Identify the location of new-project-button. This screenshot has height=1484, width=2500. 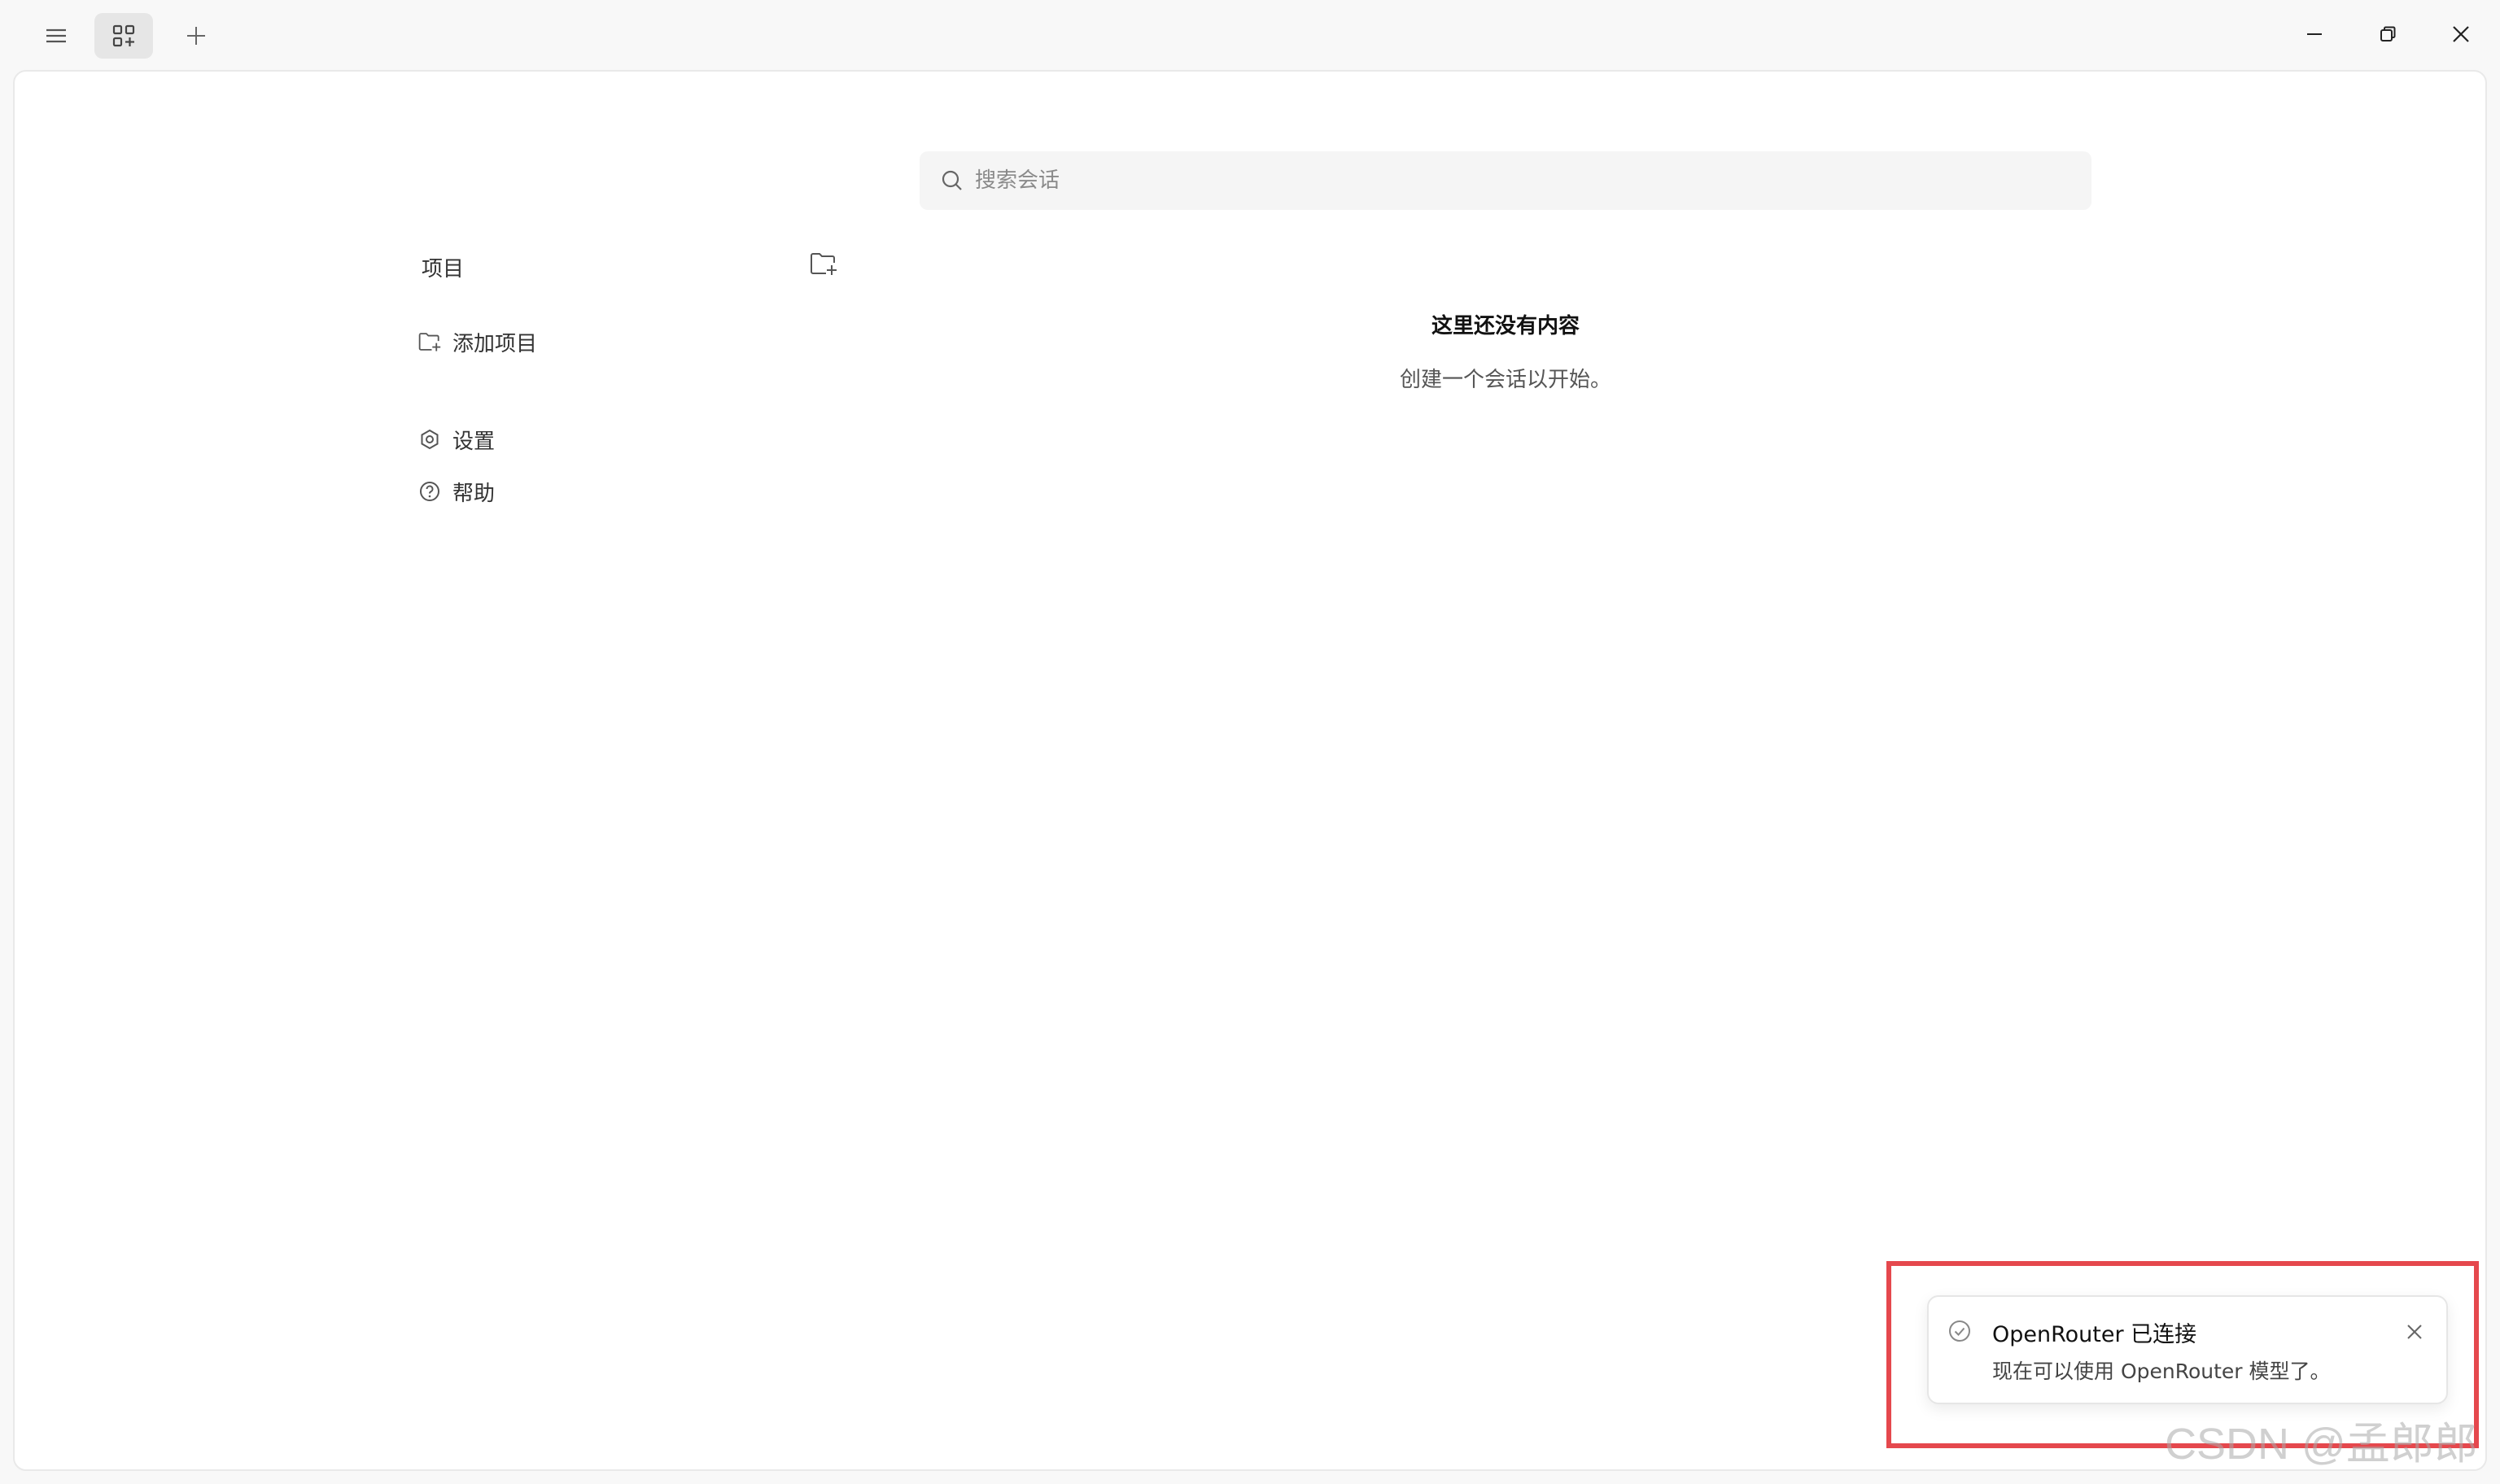
(823, 263).